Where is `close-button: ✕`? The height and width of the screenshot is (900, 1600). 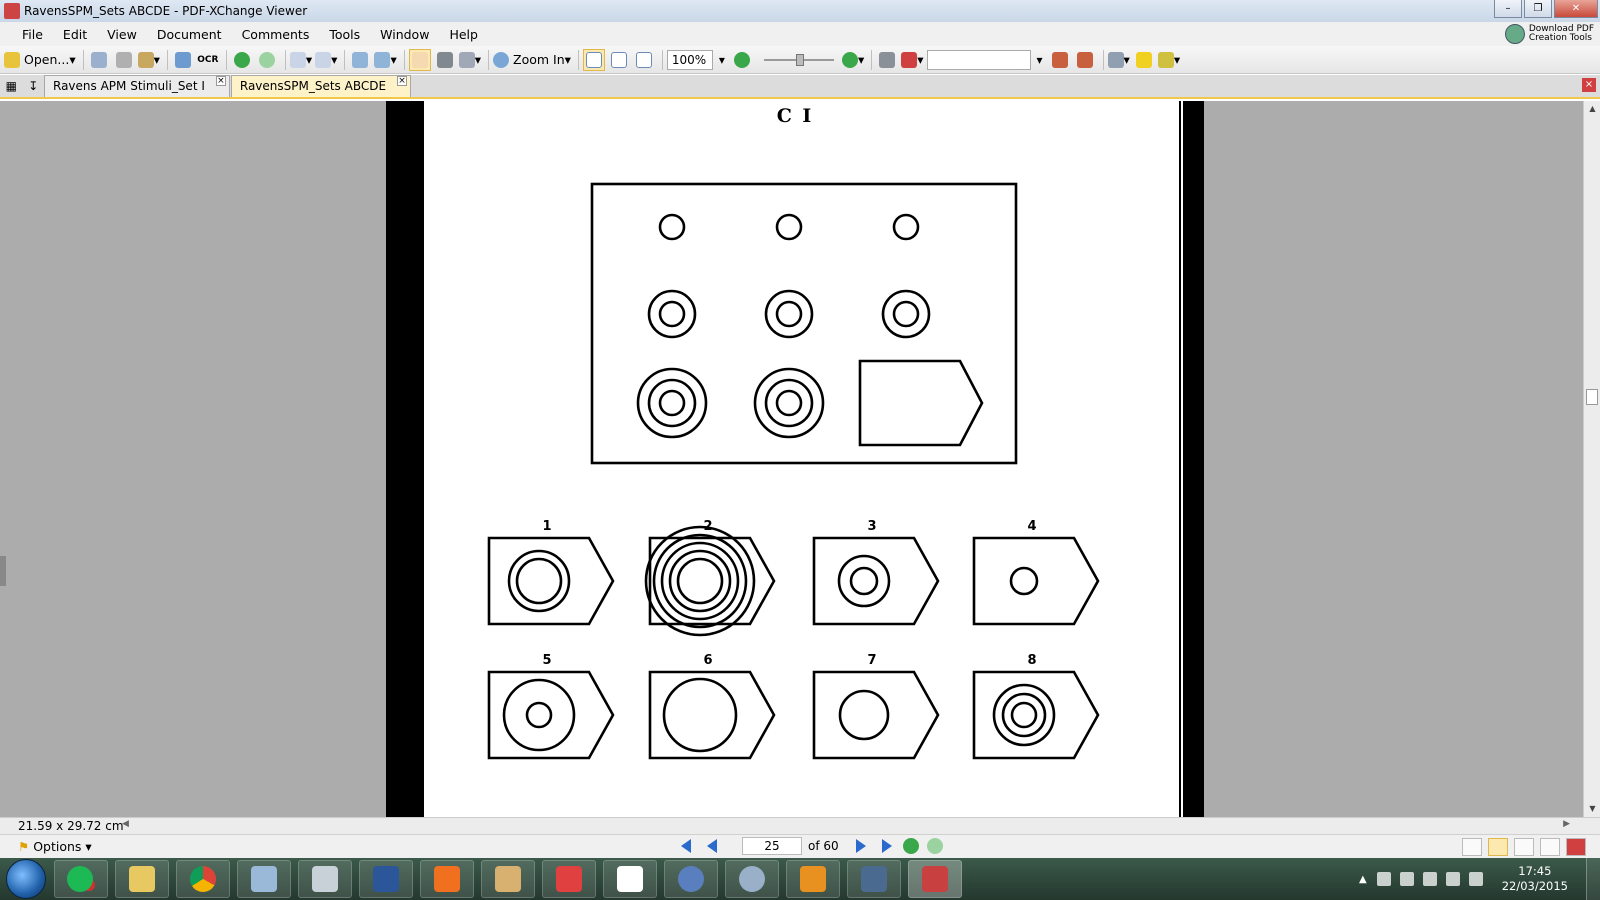 close-button: ✕ is located at coordinates (1576, 9).